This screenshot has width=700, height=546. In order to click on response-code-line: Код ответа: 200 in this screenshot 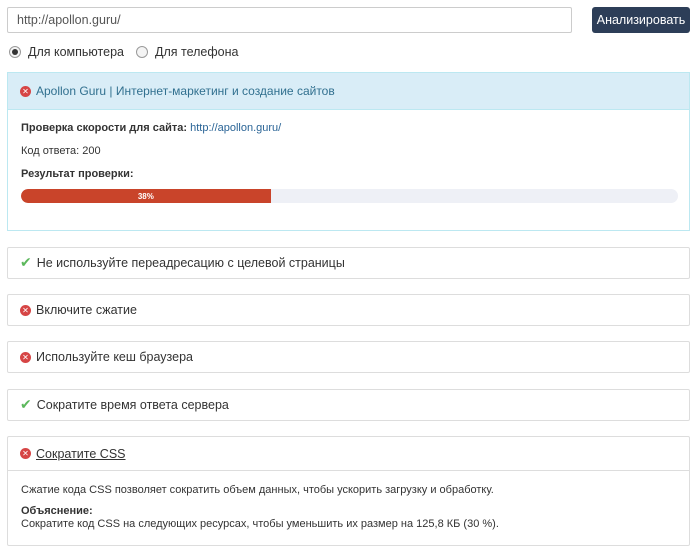, I will do `click(61, 151)`.